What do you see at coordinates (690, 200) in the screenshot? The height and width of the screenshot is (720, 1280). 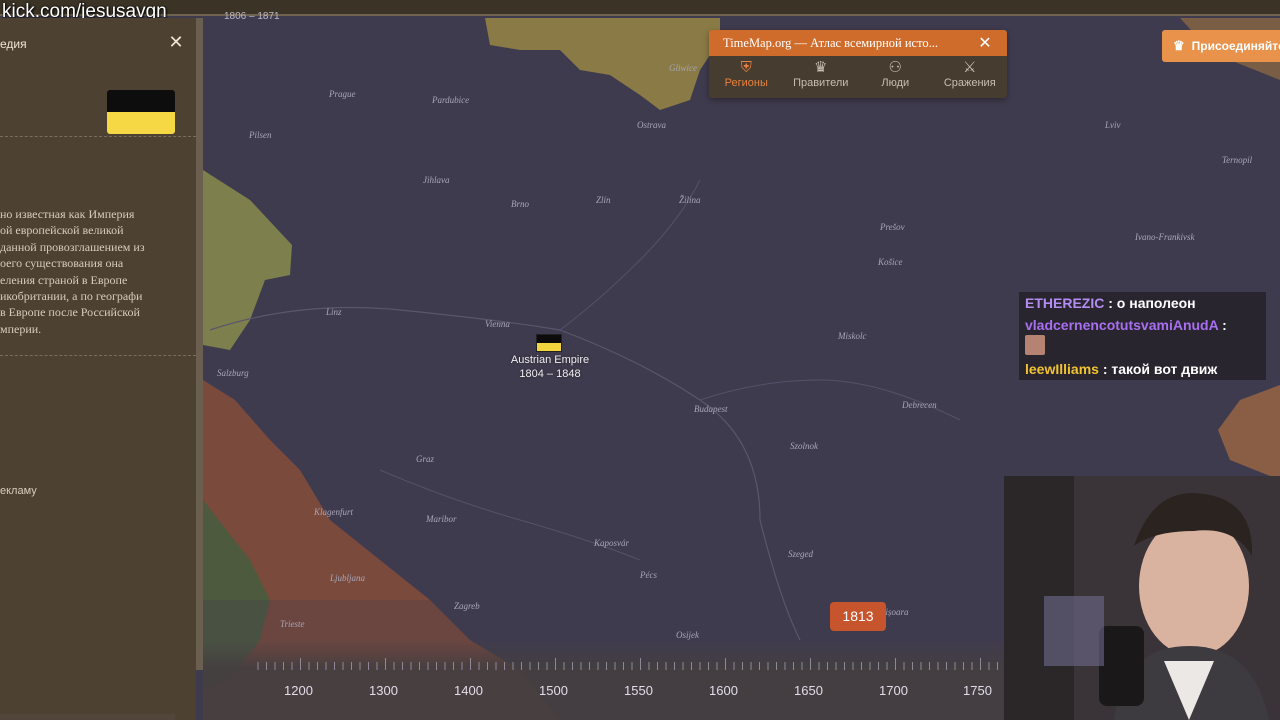 I see `city-label: Žilina` at bounding box center [690, 200].